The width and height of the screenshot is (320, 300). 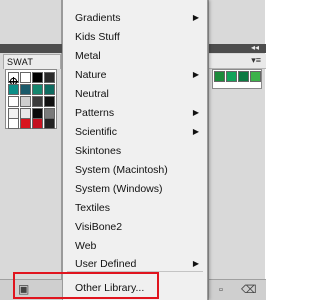 I want to click on swatch-grid, so click(x=31, y=99).